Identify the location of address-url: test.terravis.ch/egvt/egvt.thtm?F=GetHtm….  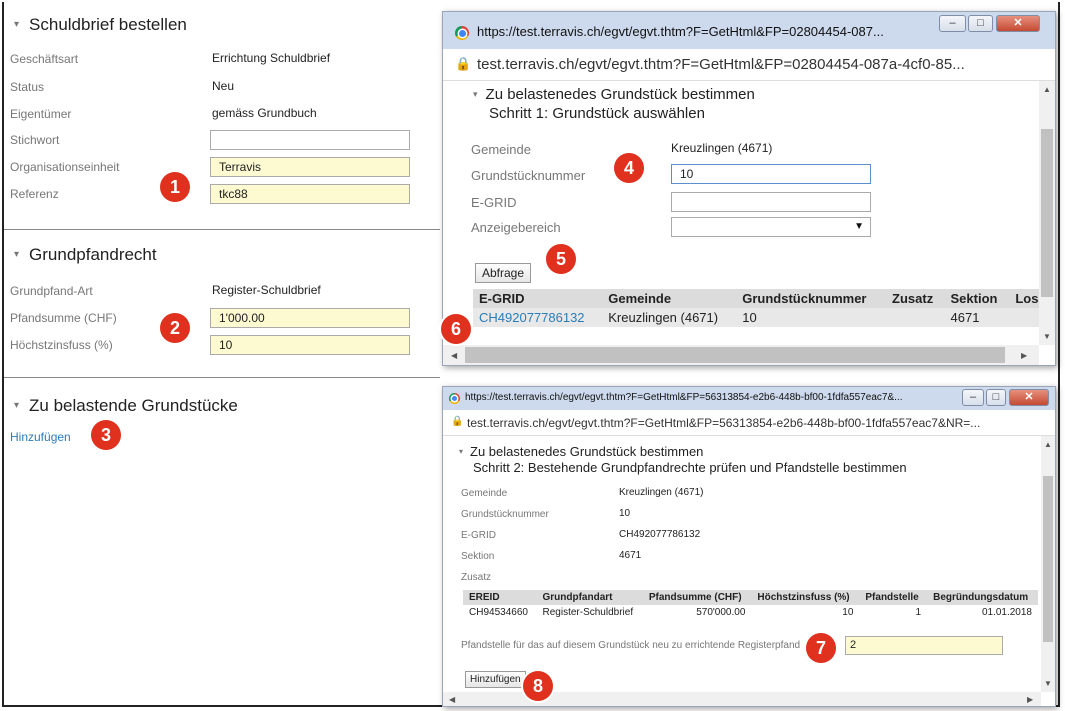
(721, 64).